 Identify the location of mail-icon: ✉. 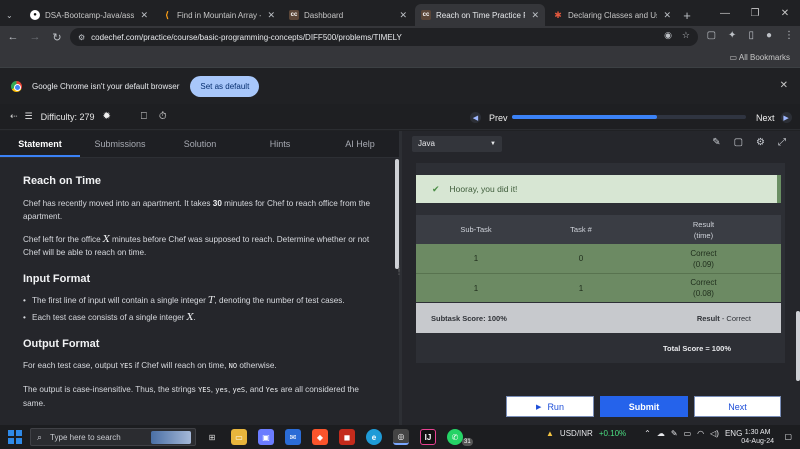
(293, 437).